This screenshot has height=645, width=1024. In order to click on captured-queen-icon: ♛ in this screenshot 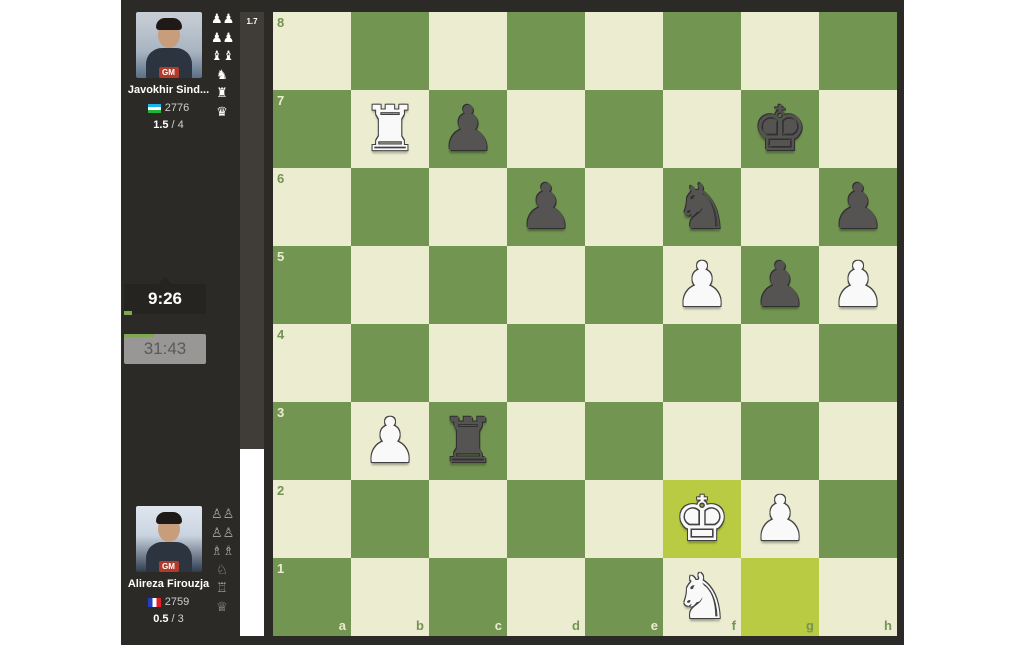, I will do `click(222, 111)`.